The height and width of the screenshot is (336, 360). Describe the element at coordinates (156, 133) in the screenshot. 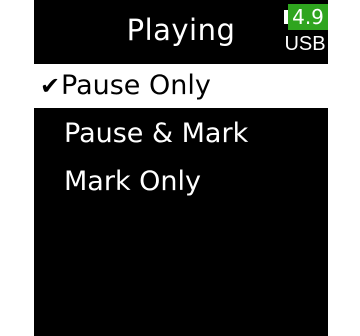

I see `menu-item-label: Pause & Mark` at that location.